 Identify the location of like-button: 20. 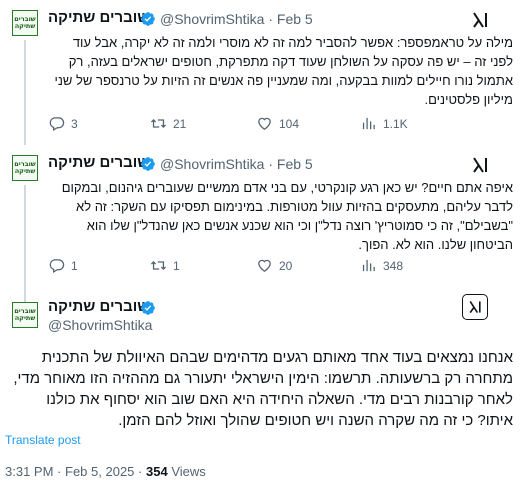
(274, 265).